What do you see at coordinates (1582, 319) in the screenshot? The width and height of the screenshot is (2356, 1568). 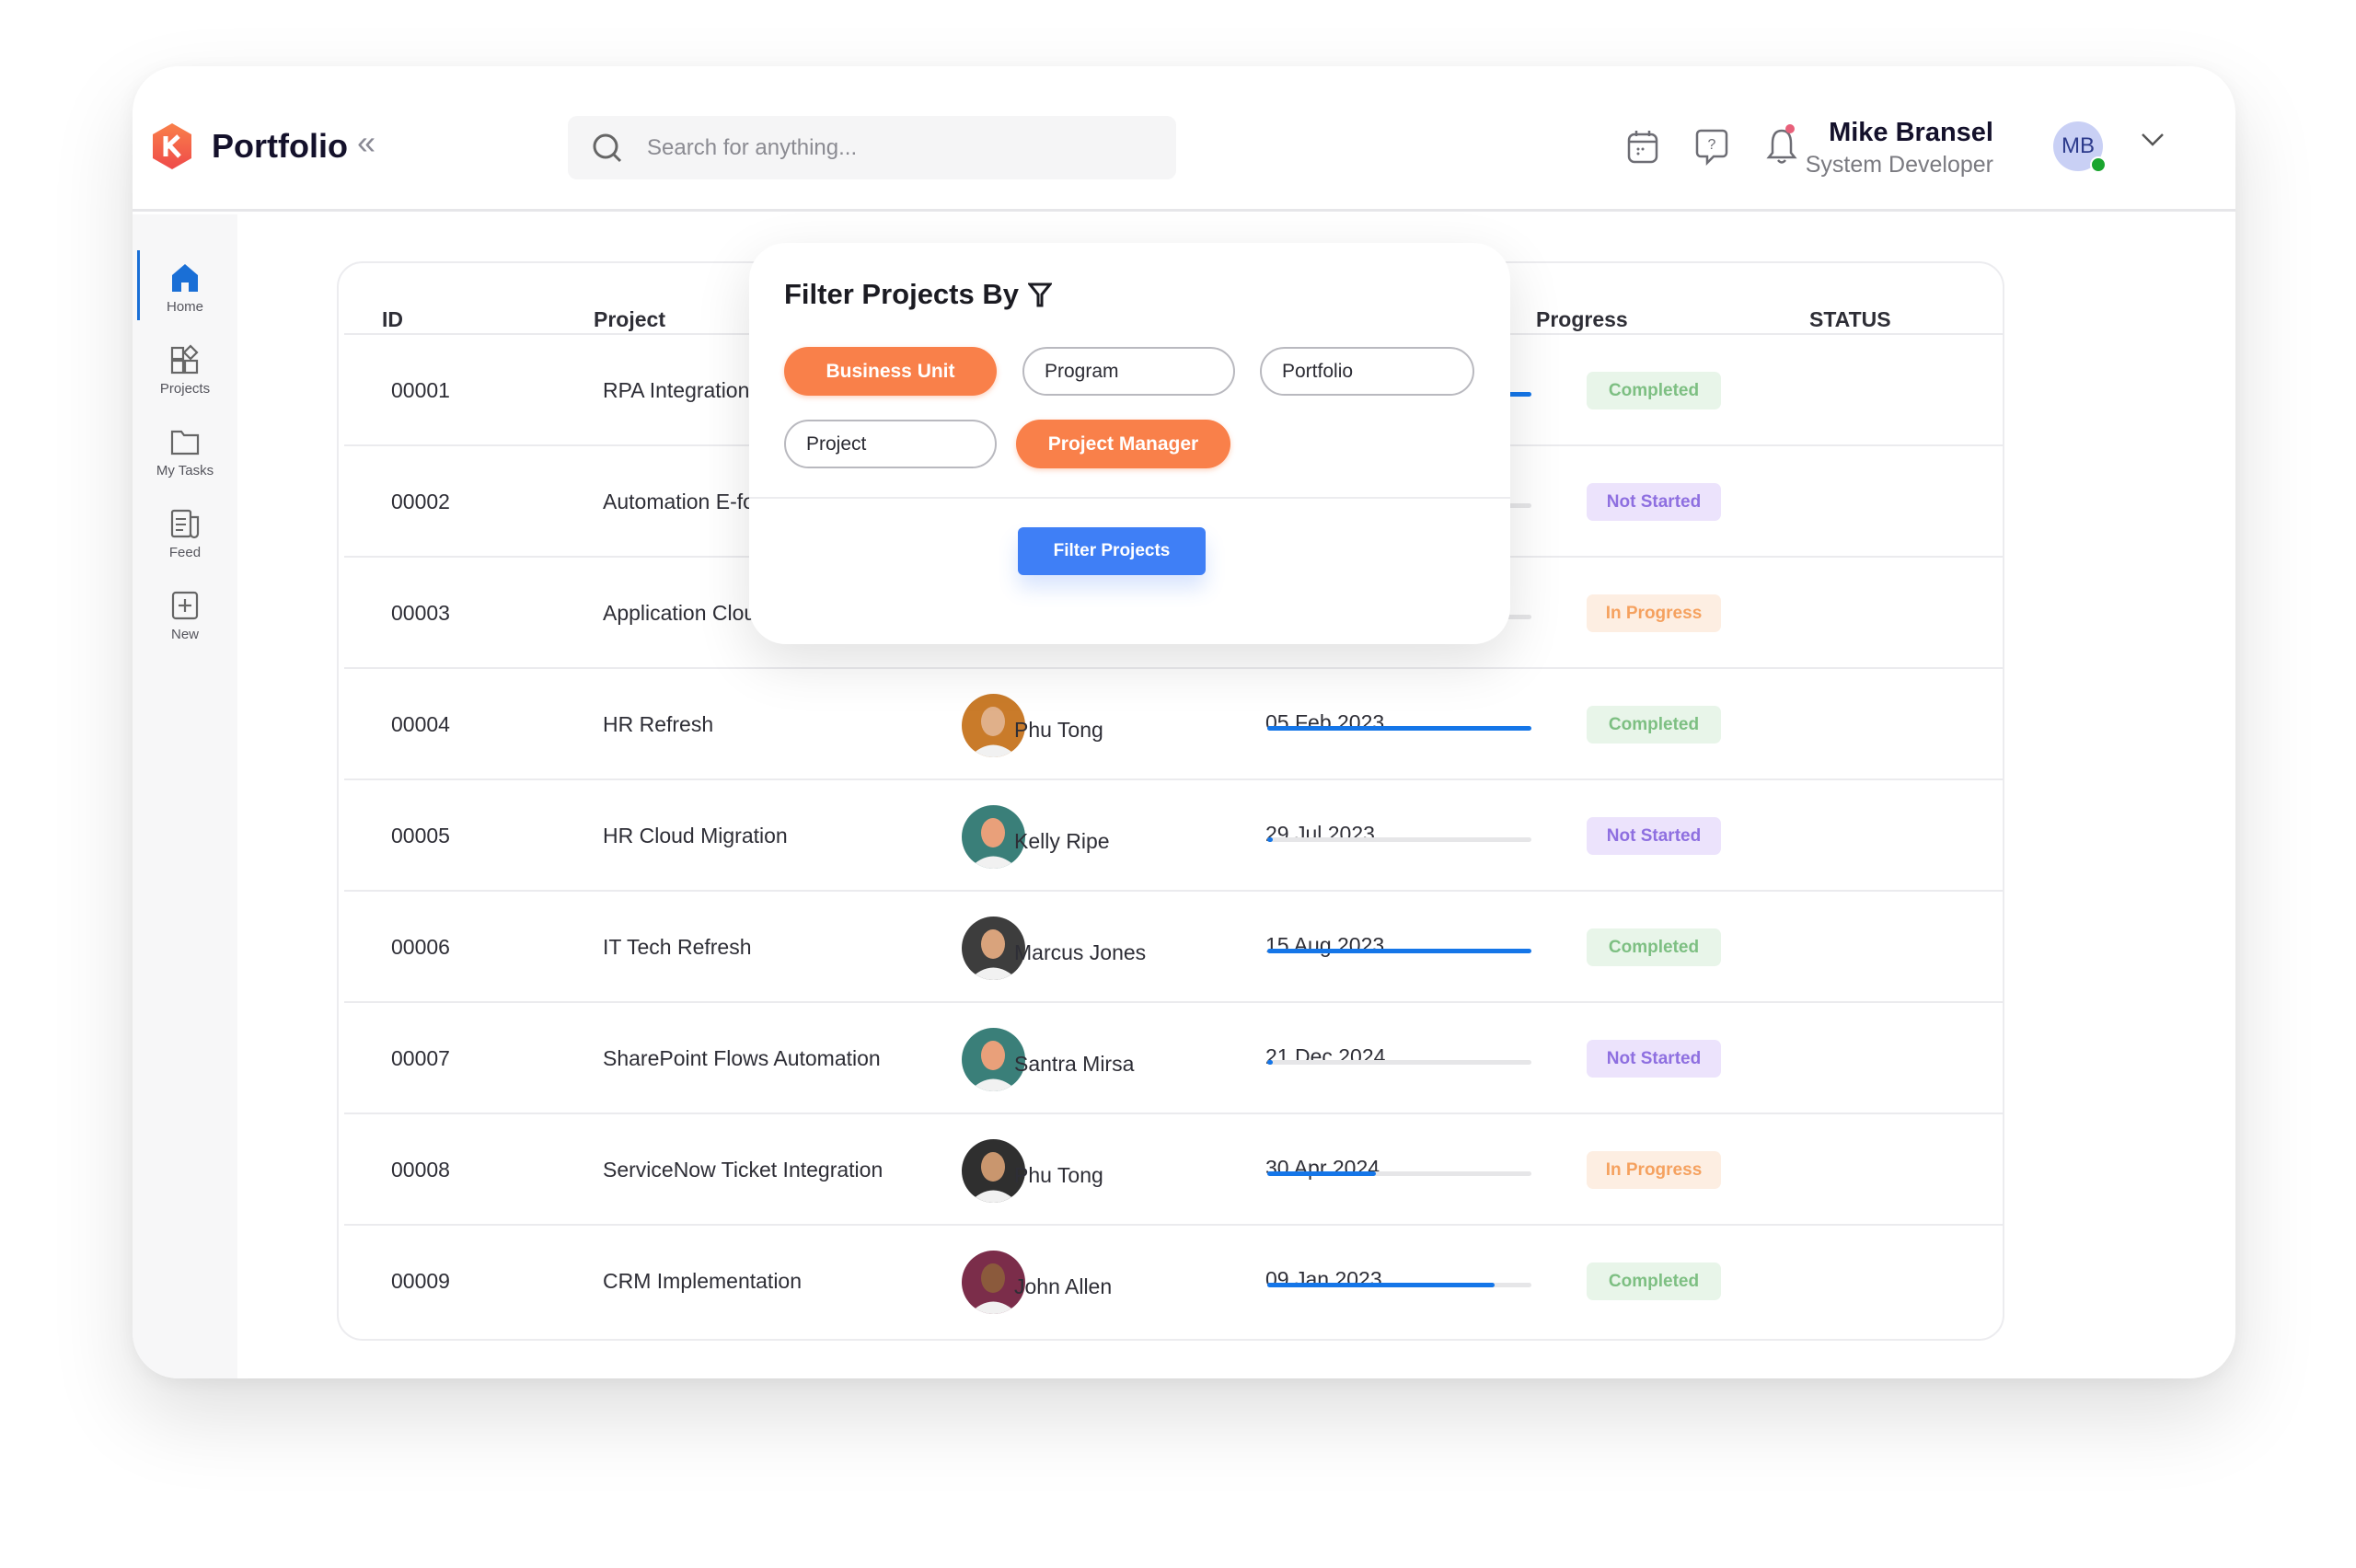 I see `header-progress: Progress` at bounding box center [1582, 319].